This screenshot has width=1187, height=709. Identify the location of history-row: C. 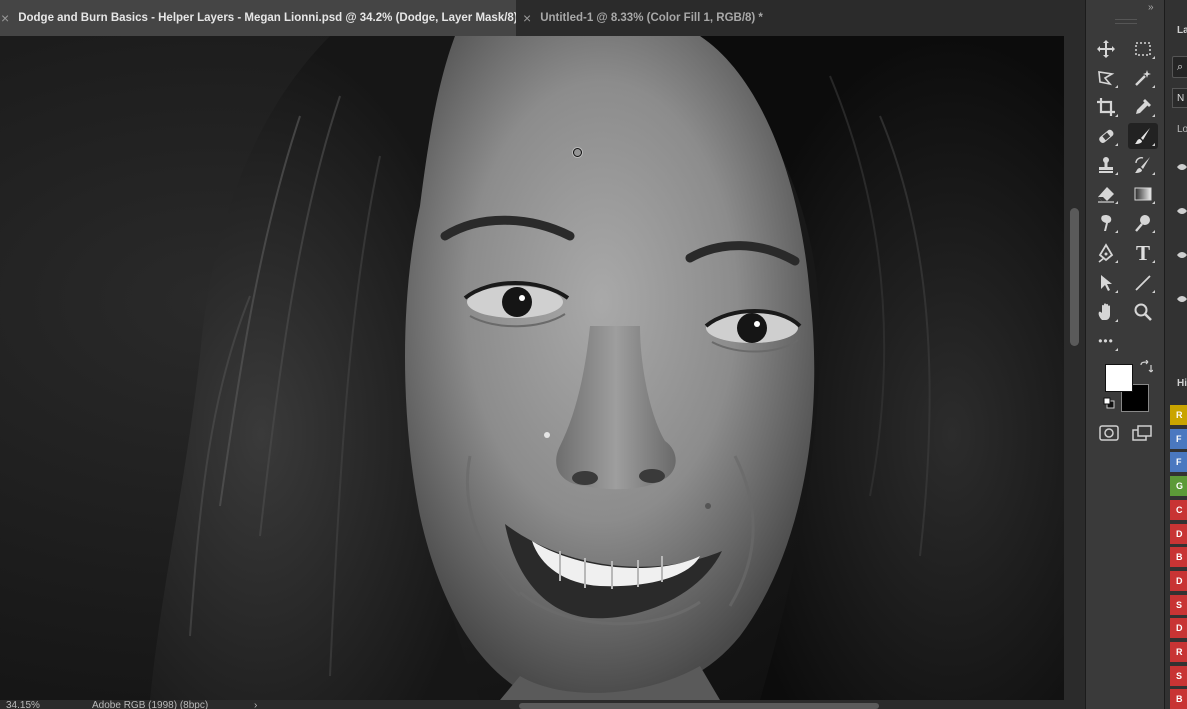
(1178, 509).